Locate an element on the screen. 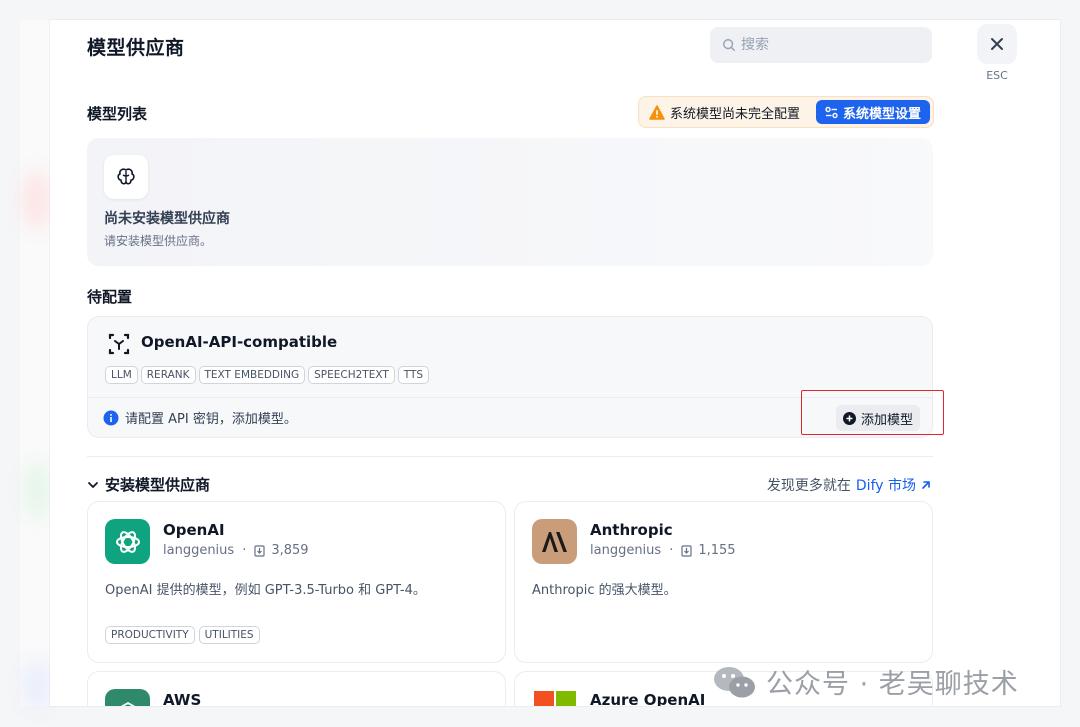  capability-tag: TTS is located at coordinates (413, 375).